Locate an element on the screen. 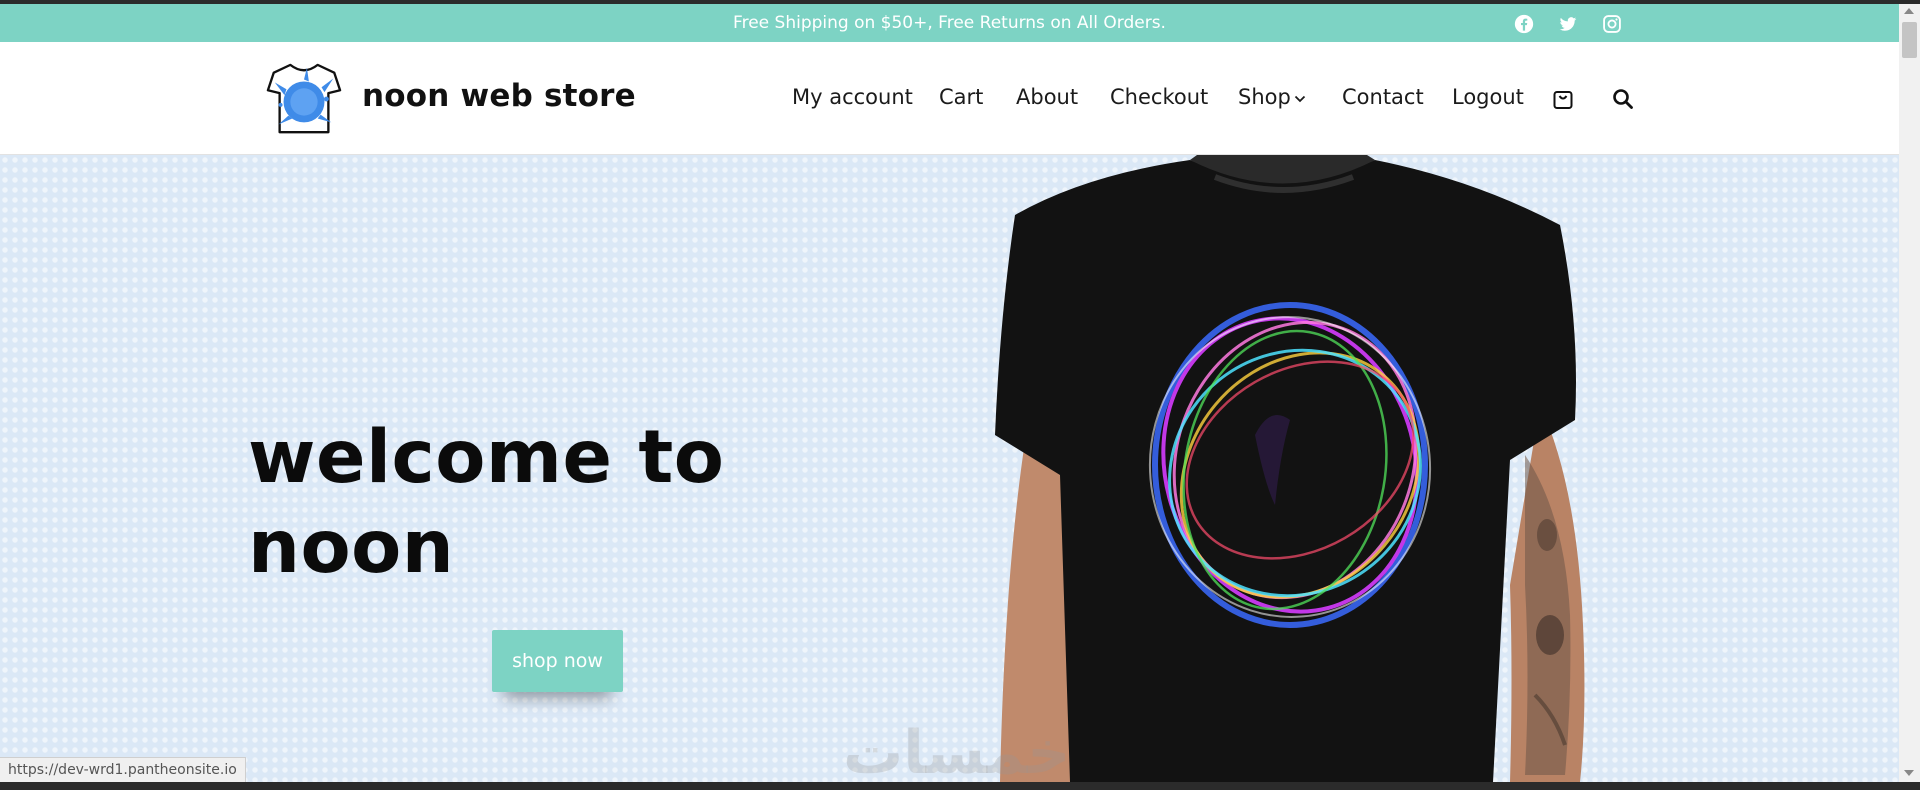 Image resolution: width=1920 pixels, height=790 pixels. shop-now-button: shop now is located at coordinates (557, 661).